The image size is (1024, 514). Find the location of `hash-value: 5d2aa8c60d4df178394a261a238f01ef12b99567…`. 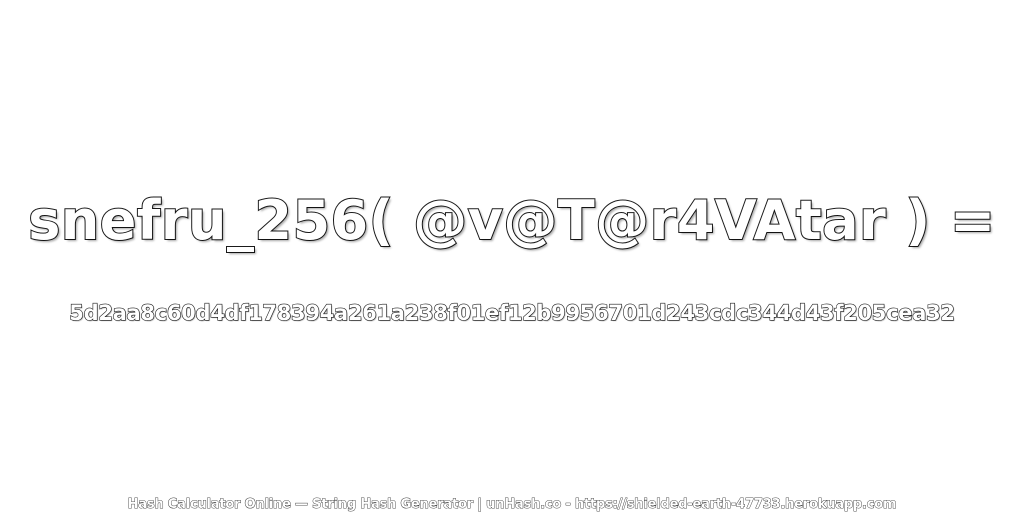

hash-value: 5d2aa8c60d4df178394a261a238f01ef12b99567… is located at coordinates (512, 312).